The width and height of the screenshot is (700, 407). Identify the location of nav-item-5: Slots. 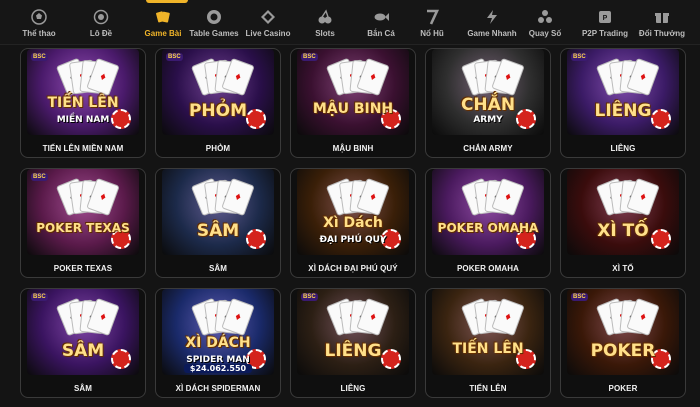
(325, 22).